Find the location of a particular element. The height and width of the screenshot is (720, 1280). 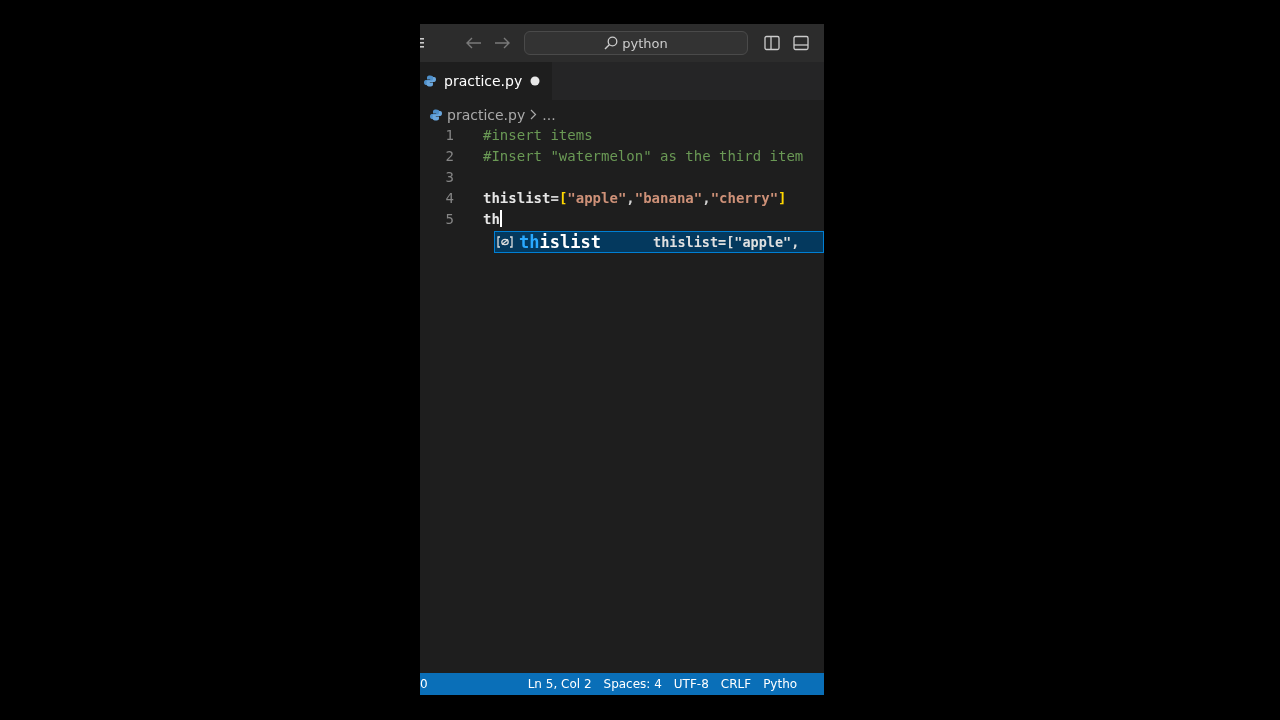

forward-arrow-icon is located at coordinates (502, 43).